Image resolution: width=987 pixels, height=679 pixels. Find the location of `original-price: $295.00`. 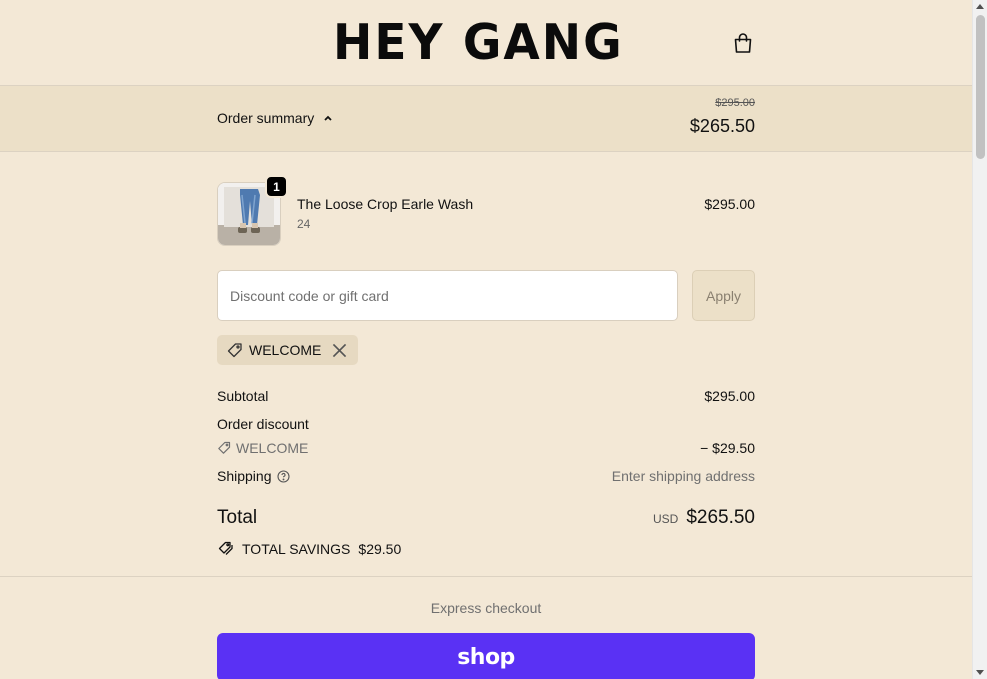

original-price: $295.00 is located at coordinates (735, 103).